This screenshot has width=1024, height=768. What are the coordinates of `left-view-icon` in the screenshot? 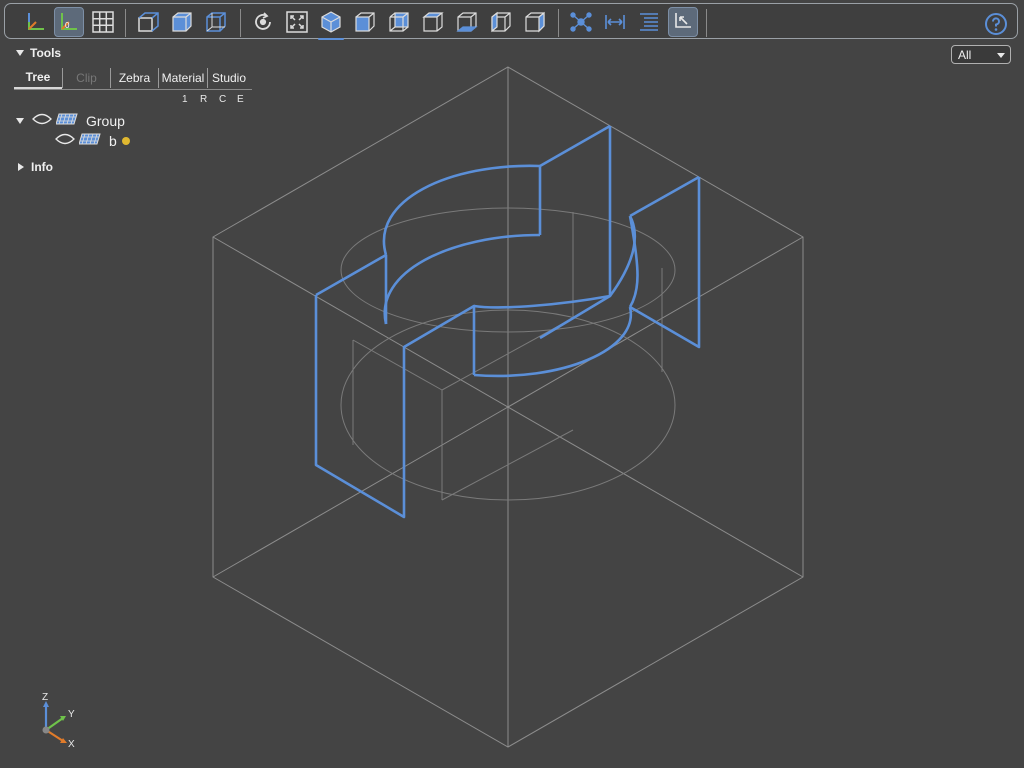 It's located at (501, 22).